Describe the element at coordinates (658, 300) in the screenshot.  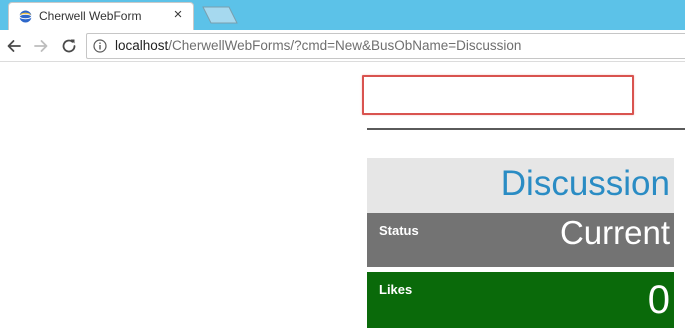
I see `likes-value: 0` at that location.